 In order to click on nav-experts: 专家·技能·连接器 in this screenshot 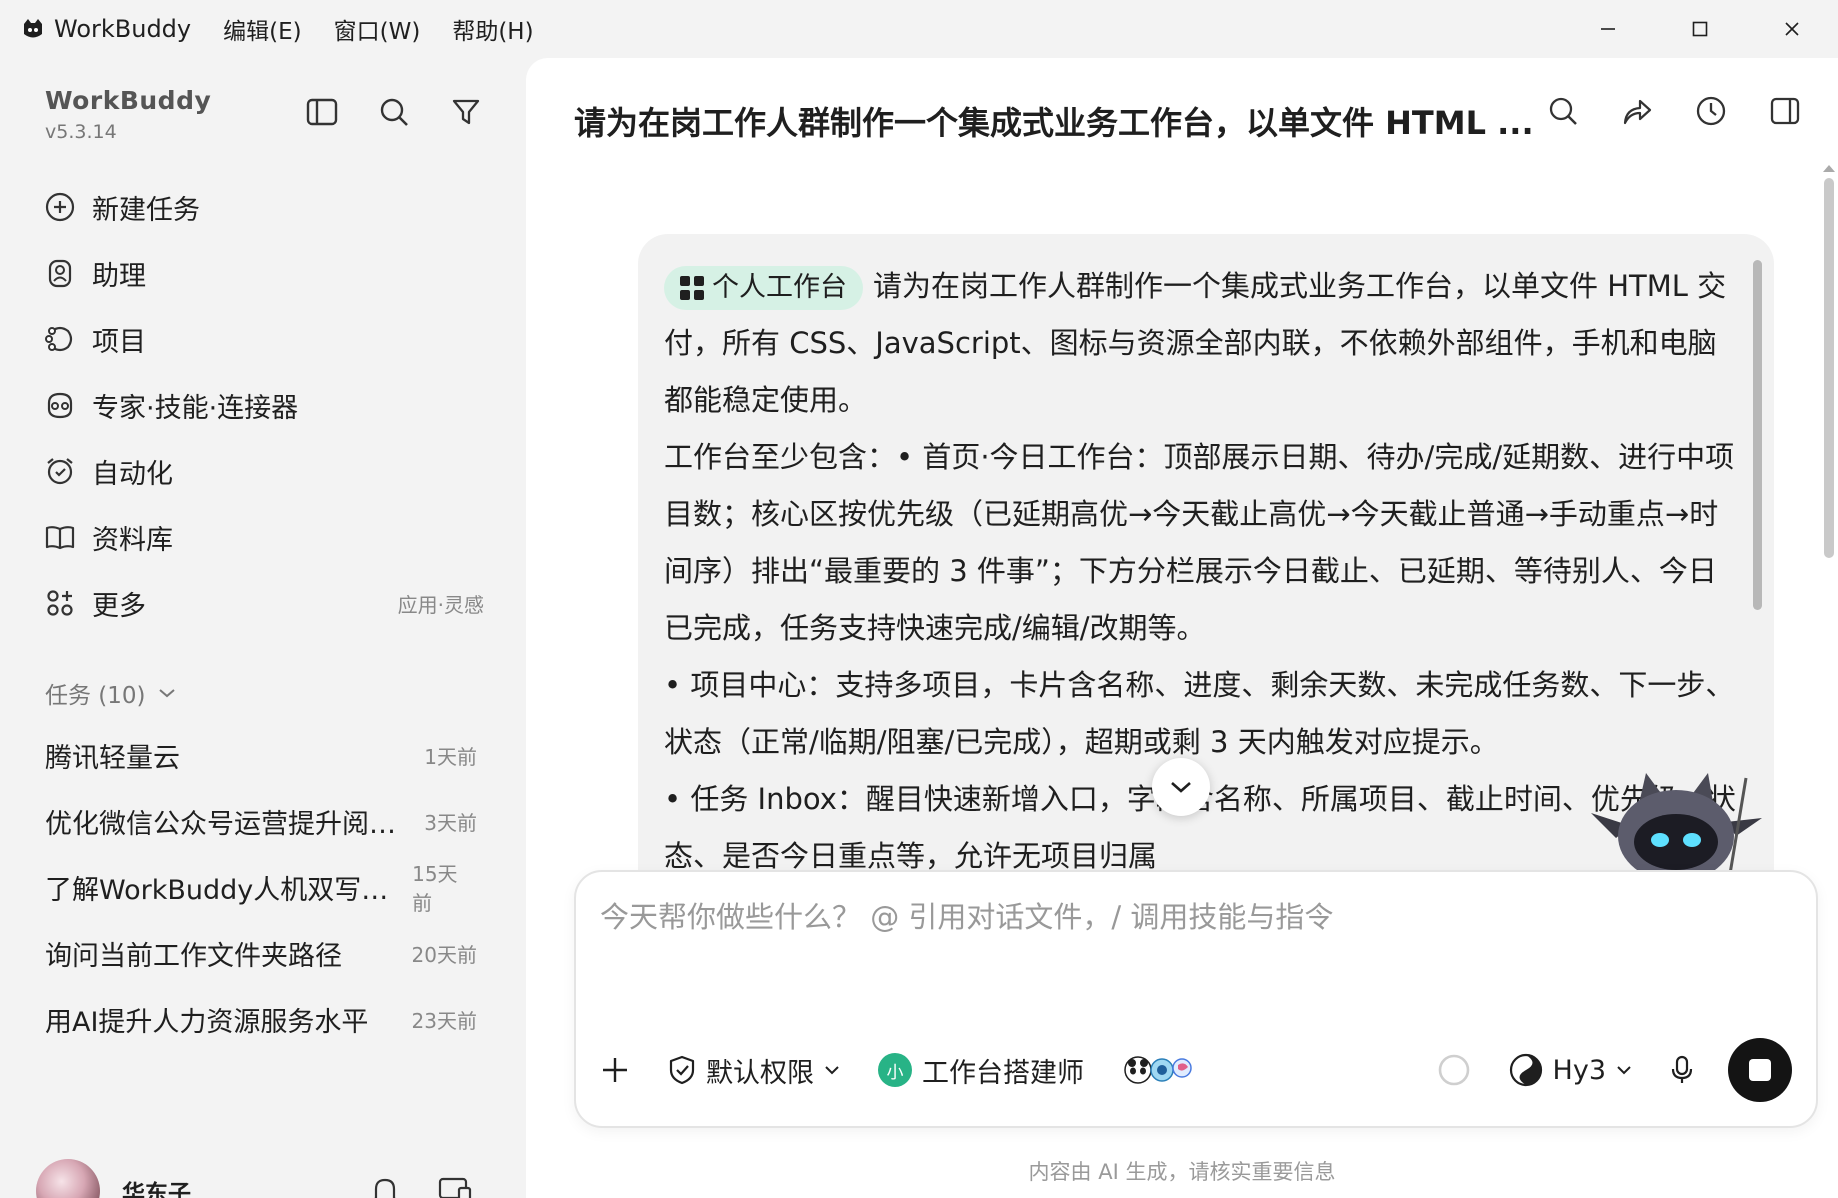, I will do `click(263, 405)`.